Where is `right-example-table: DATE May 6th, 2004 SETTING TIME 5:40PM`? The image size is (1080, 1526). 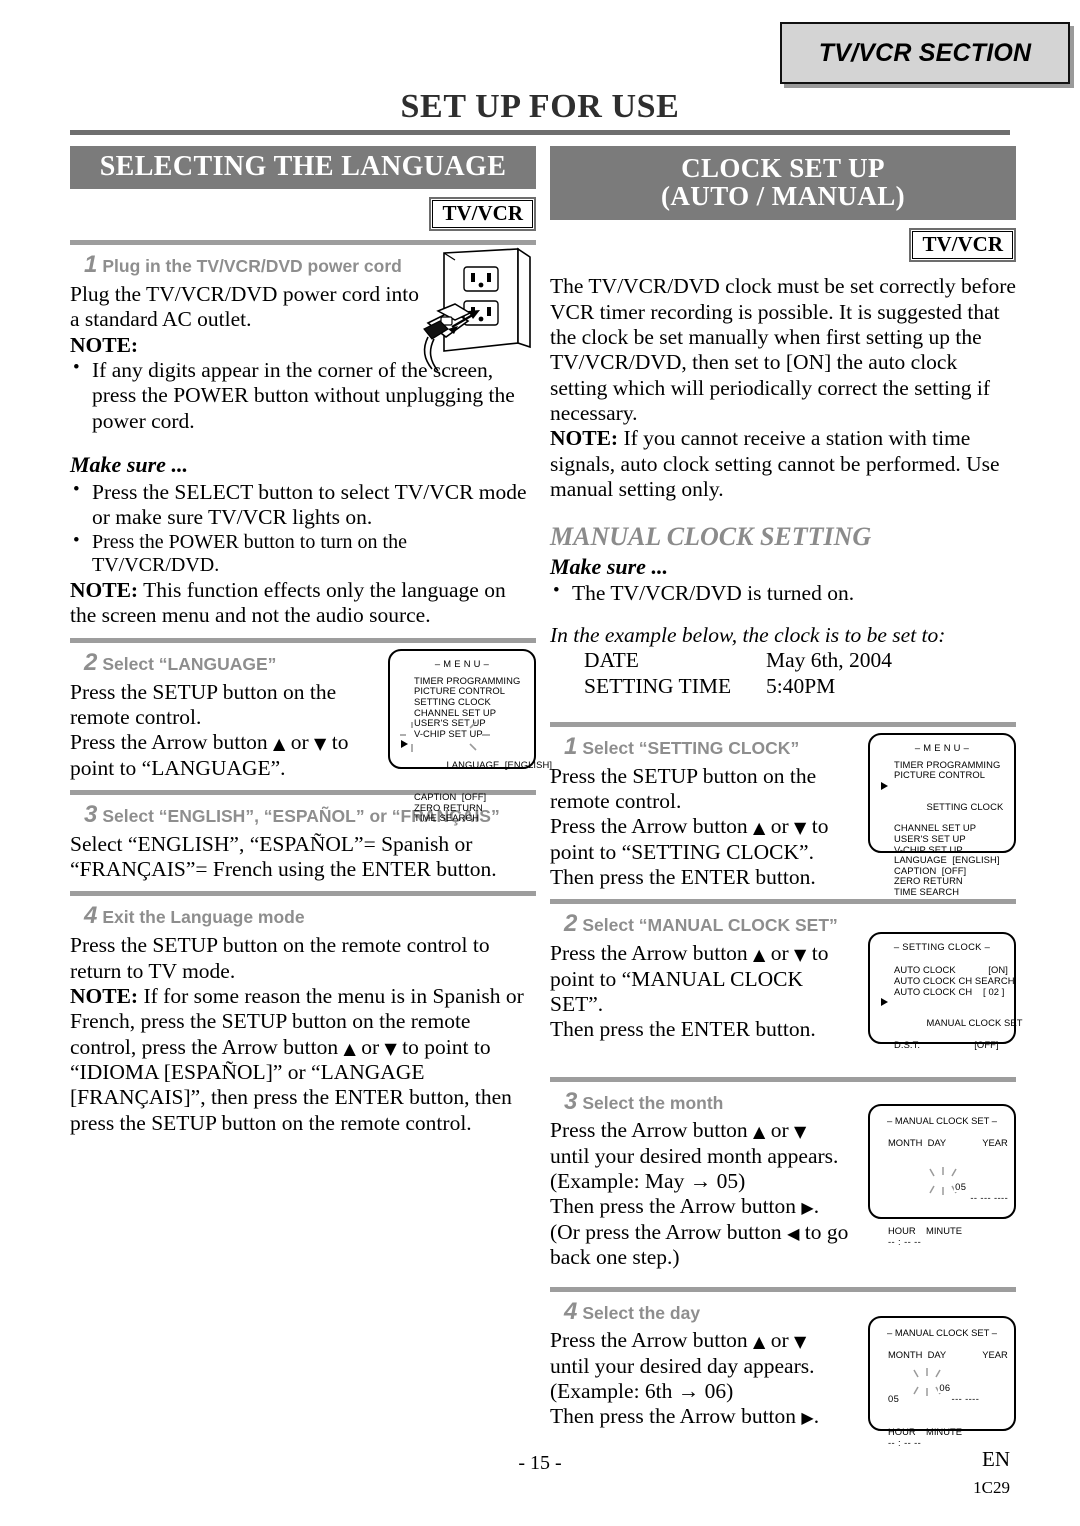 right-example-table: DATE May 6th, 2004 SETTING TIME 5:40PM is located at coordinates (800, 674).